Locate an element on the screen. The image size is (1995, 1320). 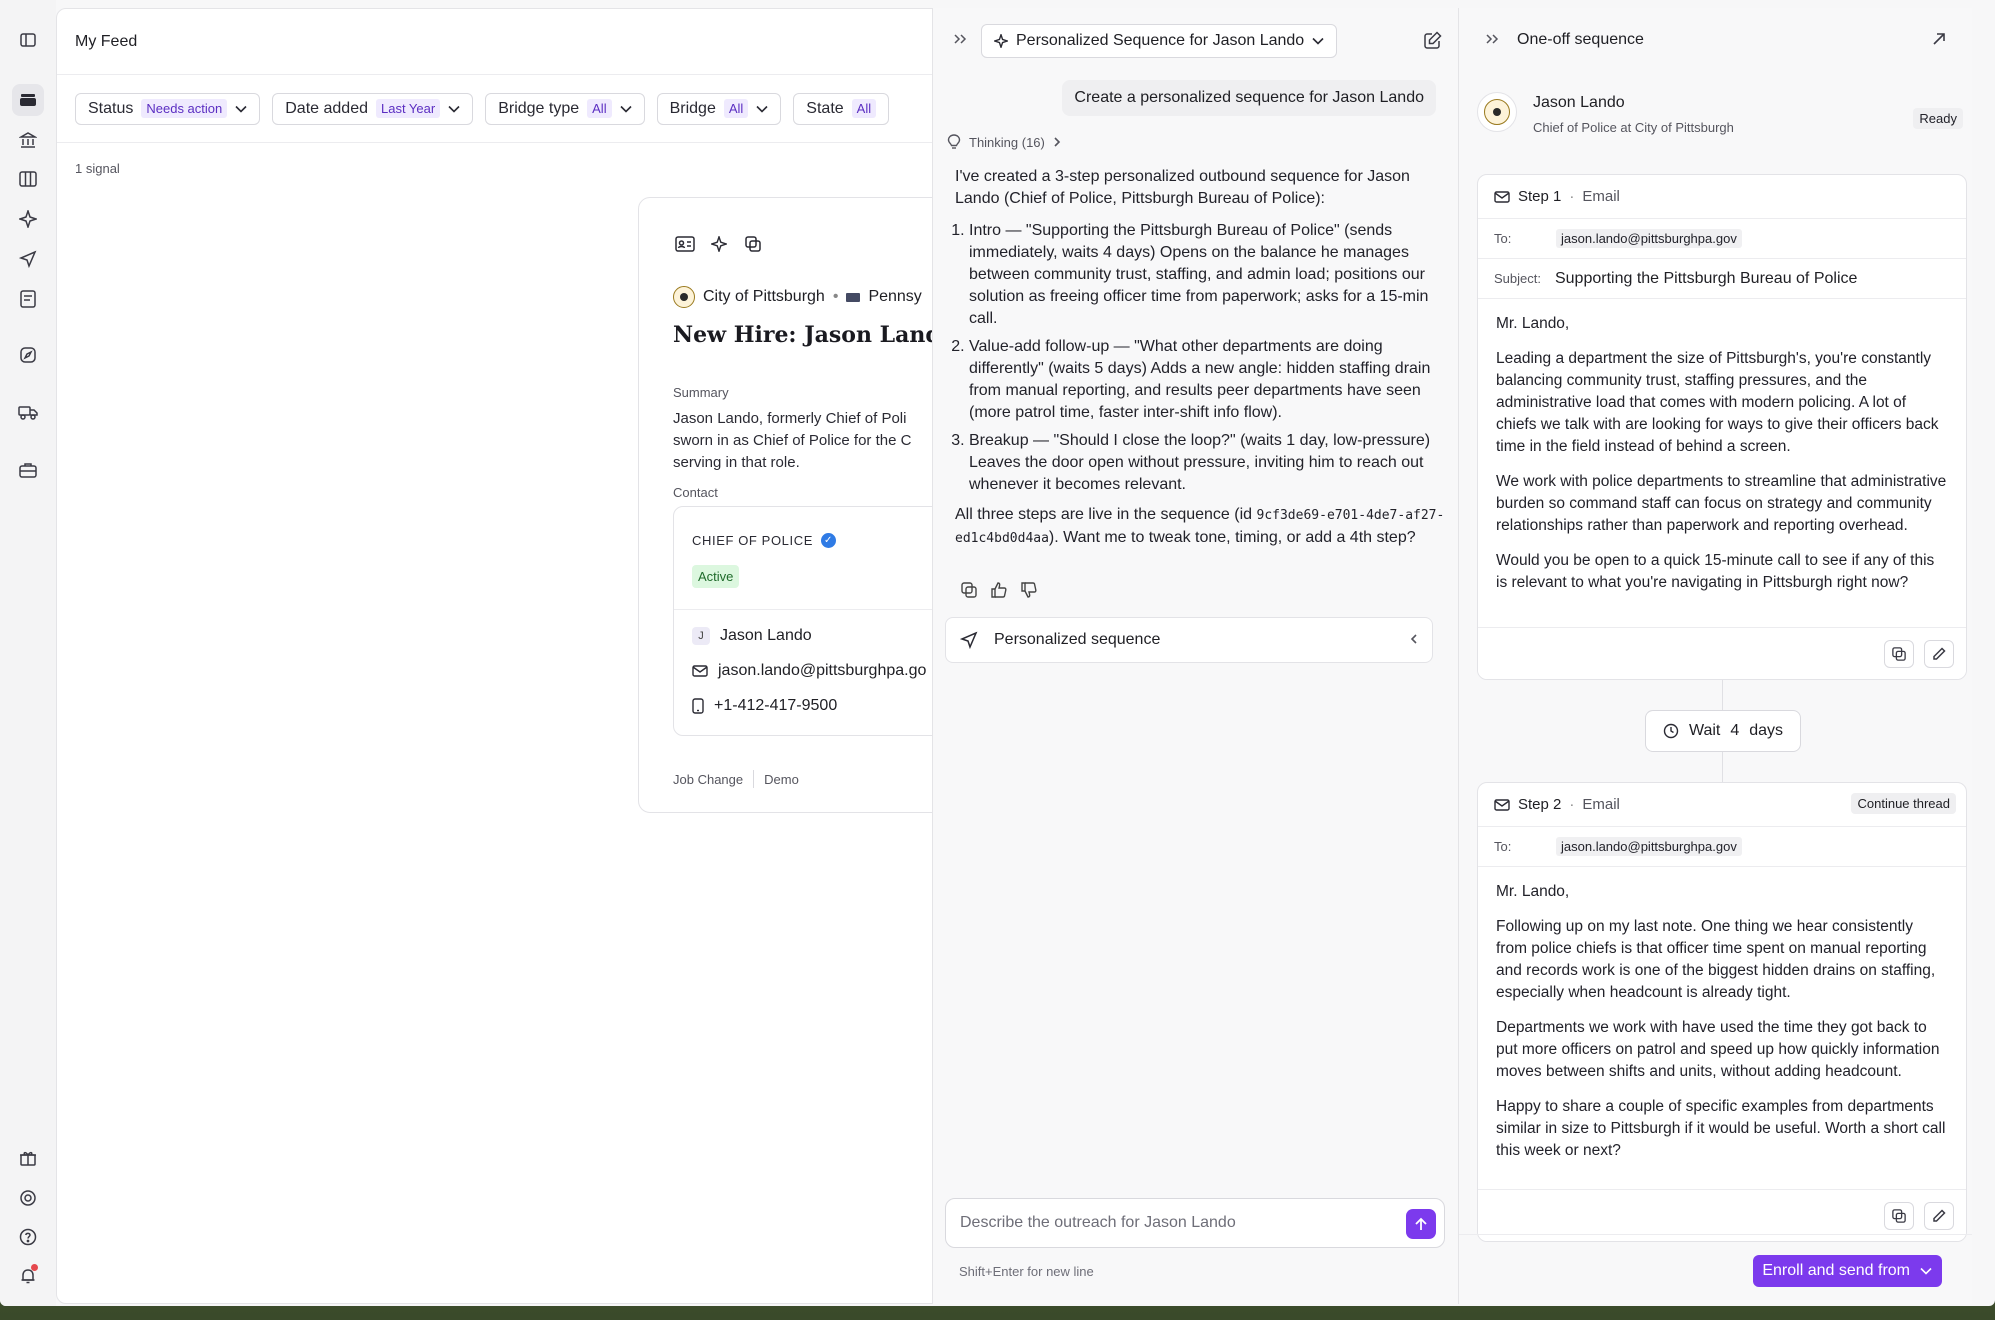
step-type: Email is located at coordinates (1601, 804).